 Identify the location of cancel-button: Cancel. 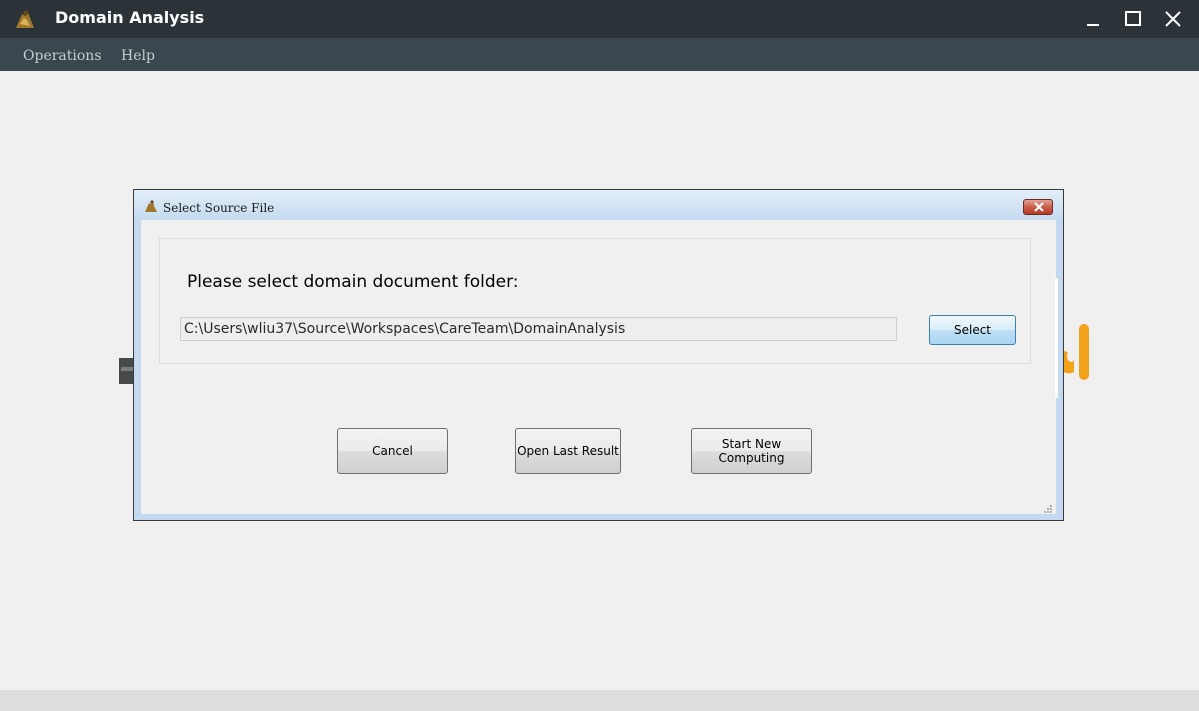
(392, 451).